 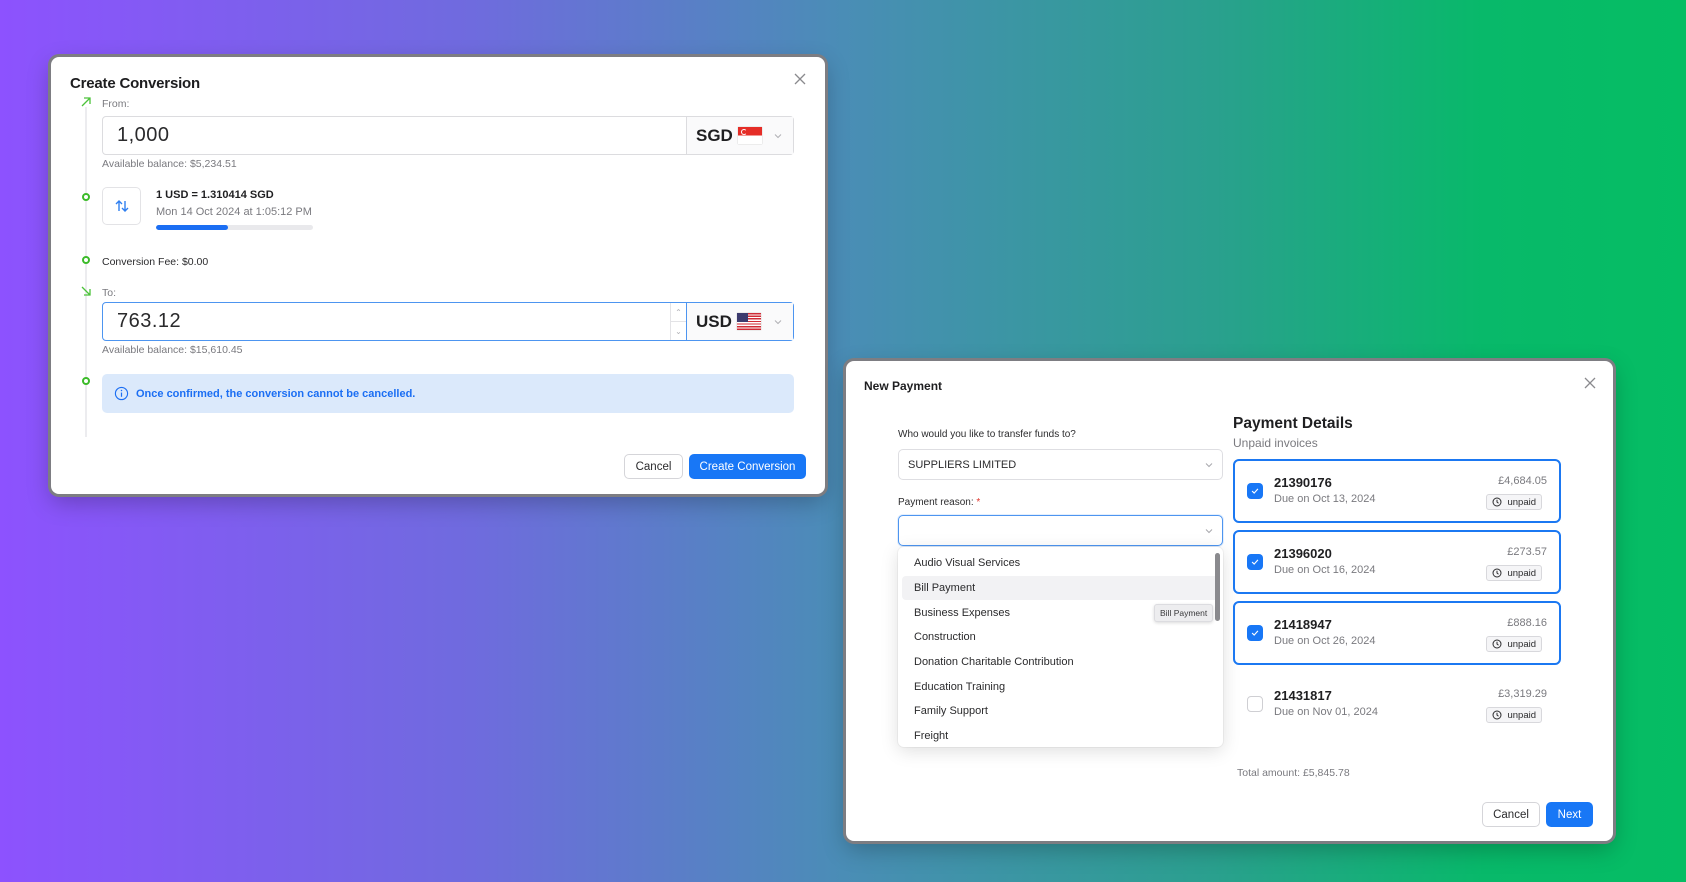 What do you see at coordinates (1527, 623) in the screenshot?
I see `invoice-amount: £888.16` at bounding box center [1527, 623].